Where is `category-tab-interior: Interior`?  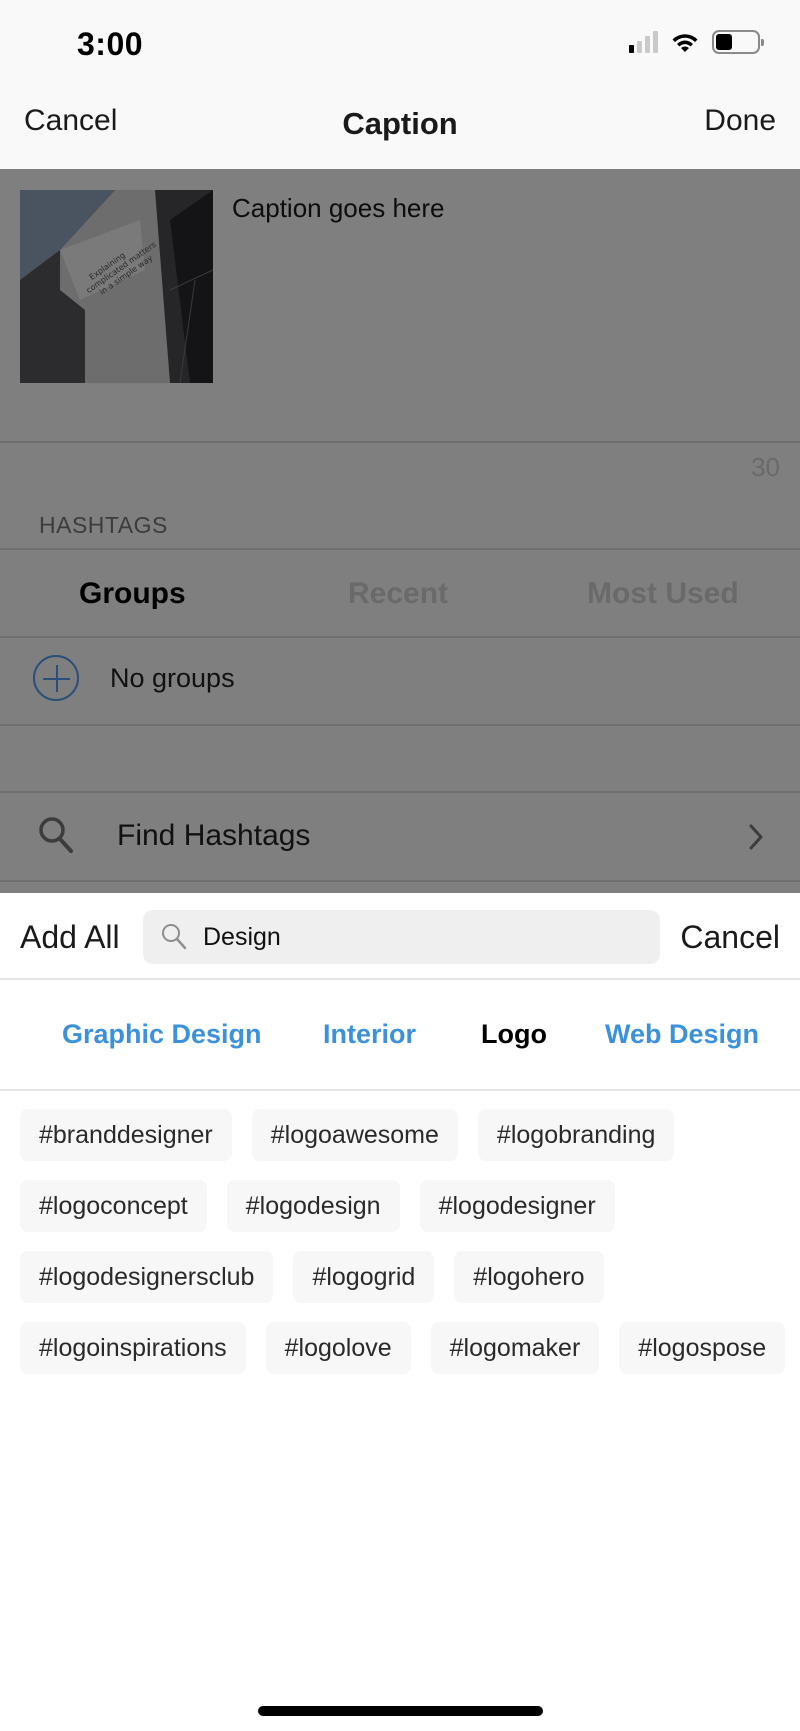 category-tab-interior: Interior is located at coordinates (369, 1034).